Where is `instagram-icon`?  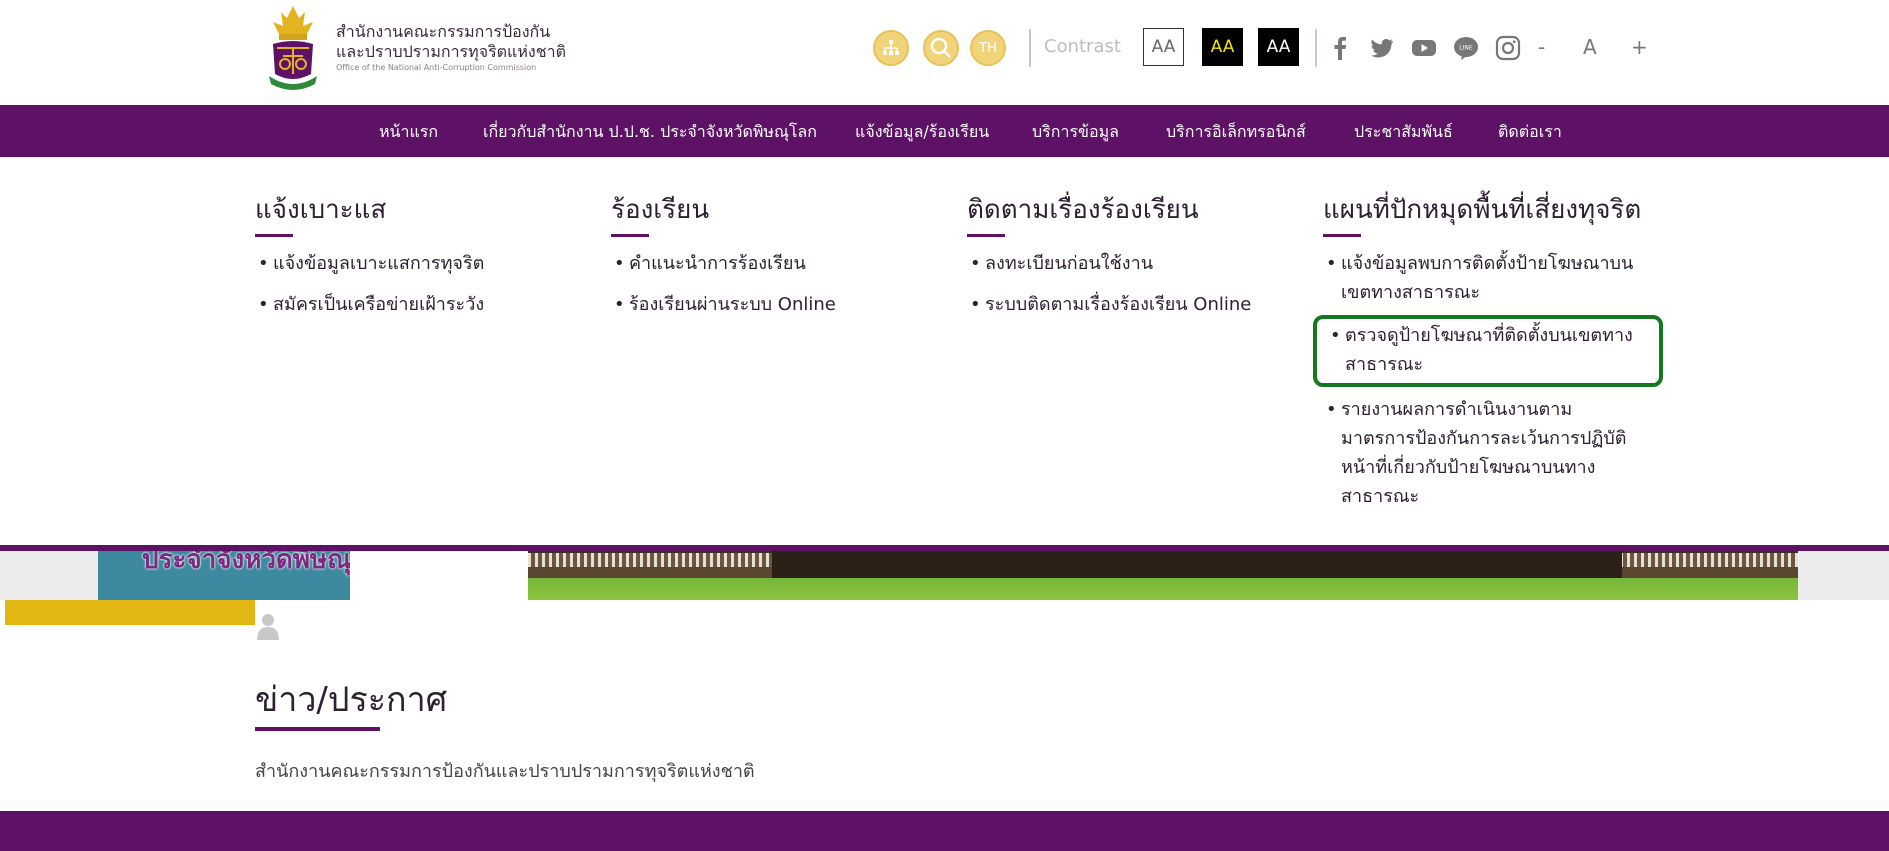
instagram-icon is located at coordinates (1508, 48).